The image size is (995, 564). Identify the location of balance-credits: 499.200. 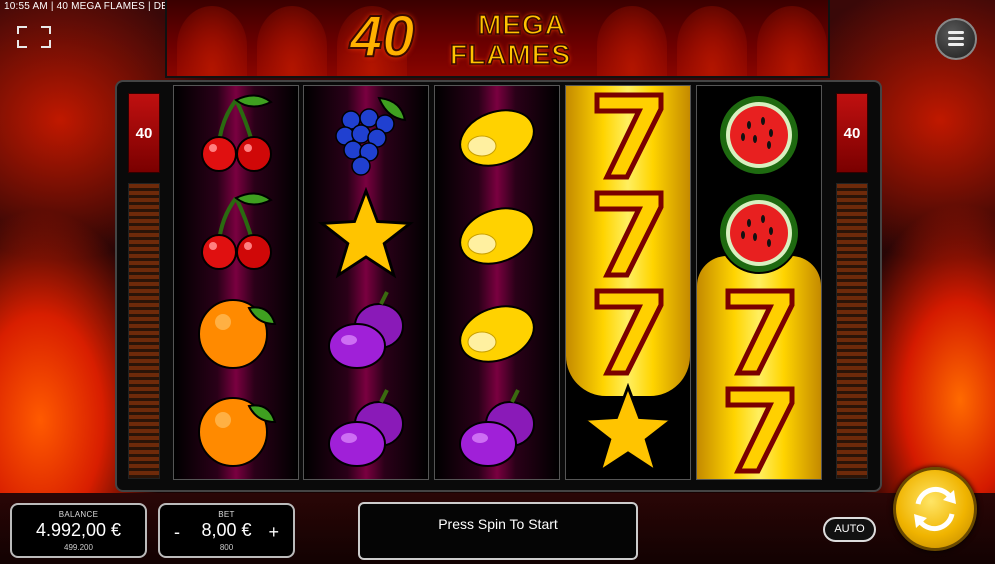
(78, 547).